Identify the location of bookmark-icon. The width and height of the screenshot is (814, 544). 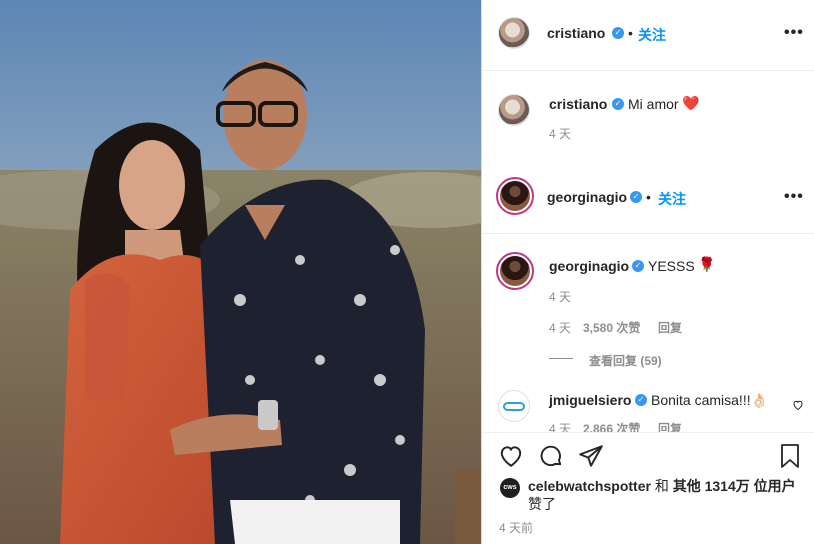
(790, 456).